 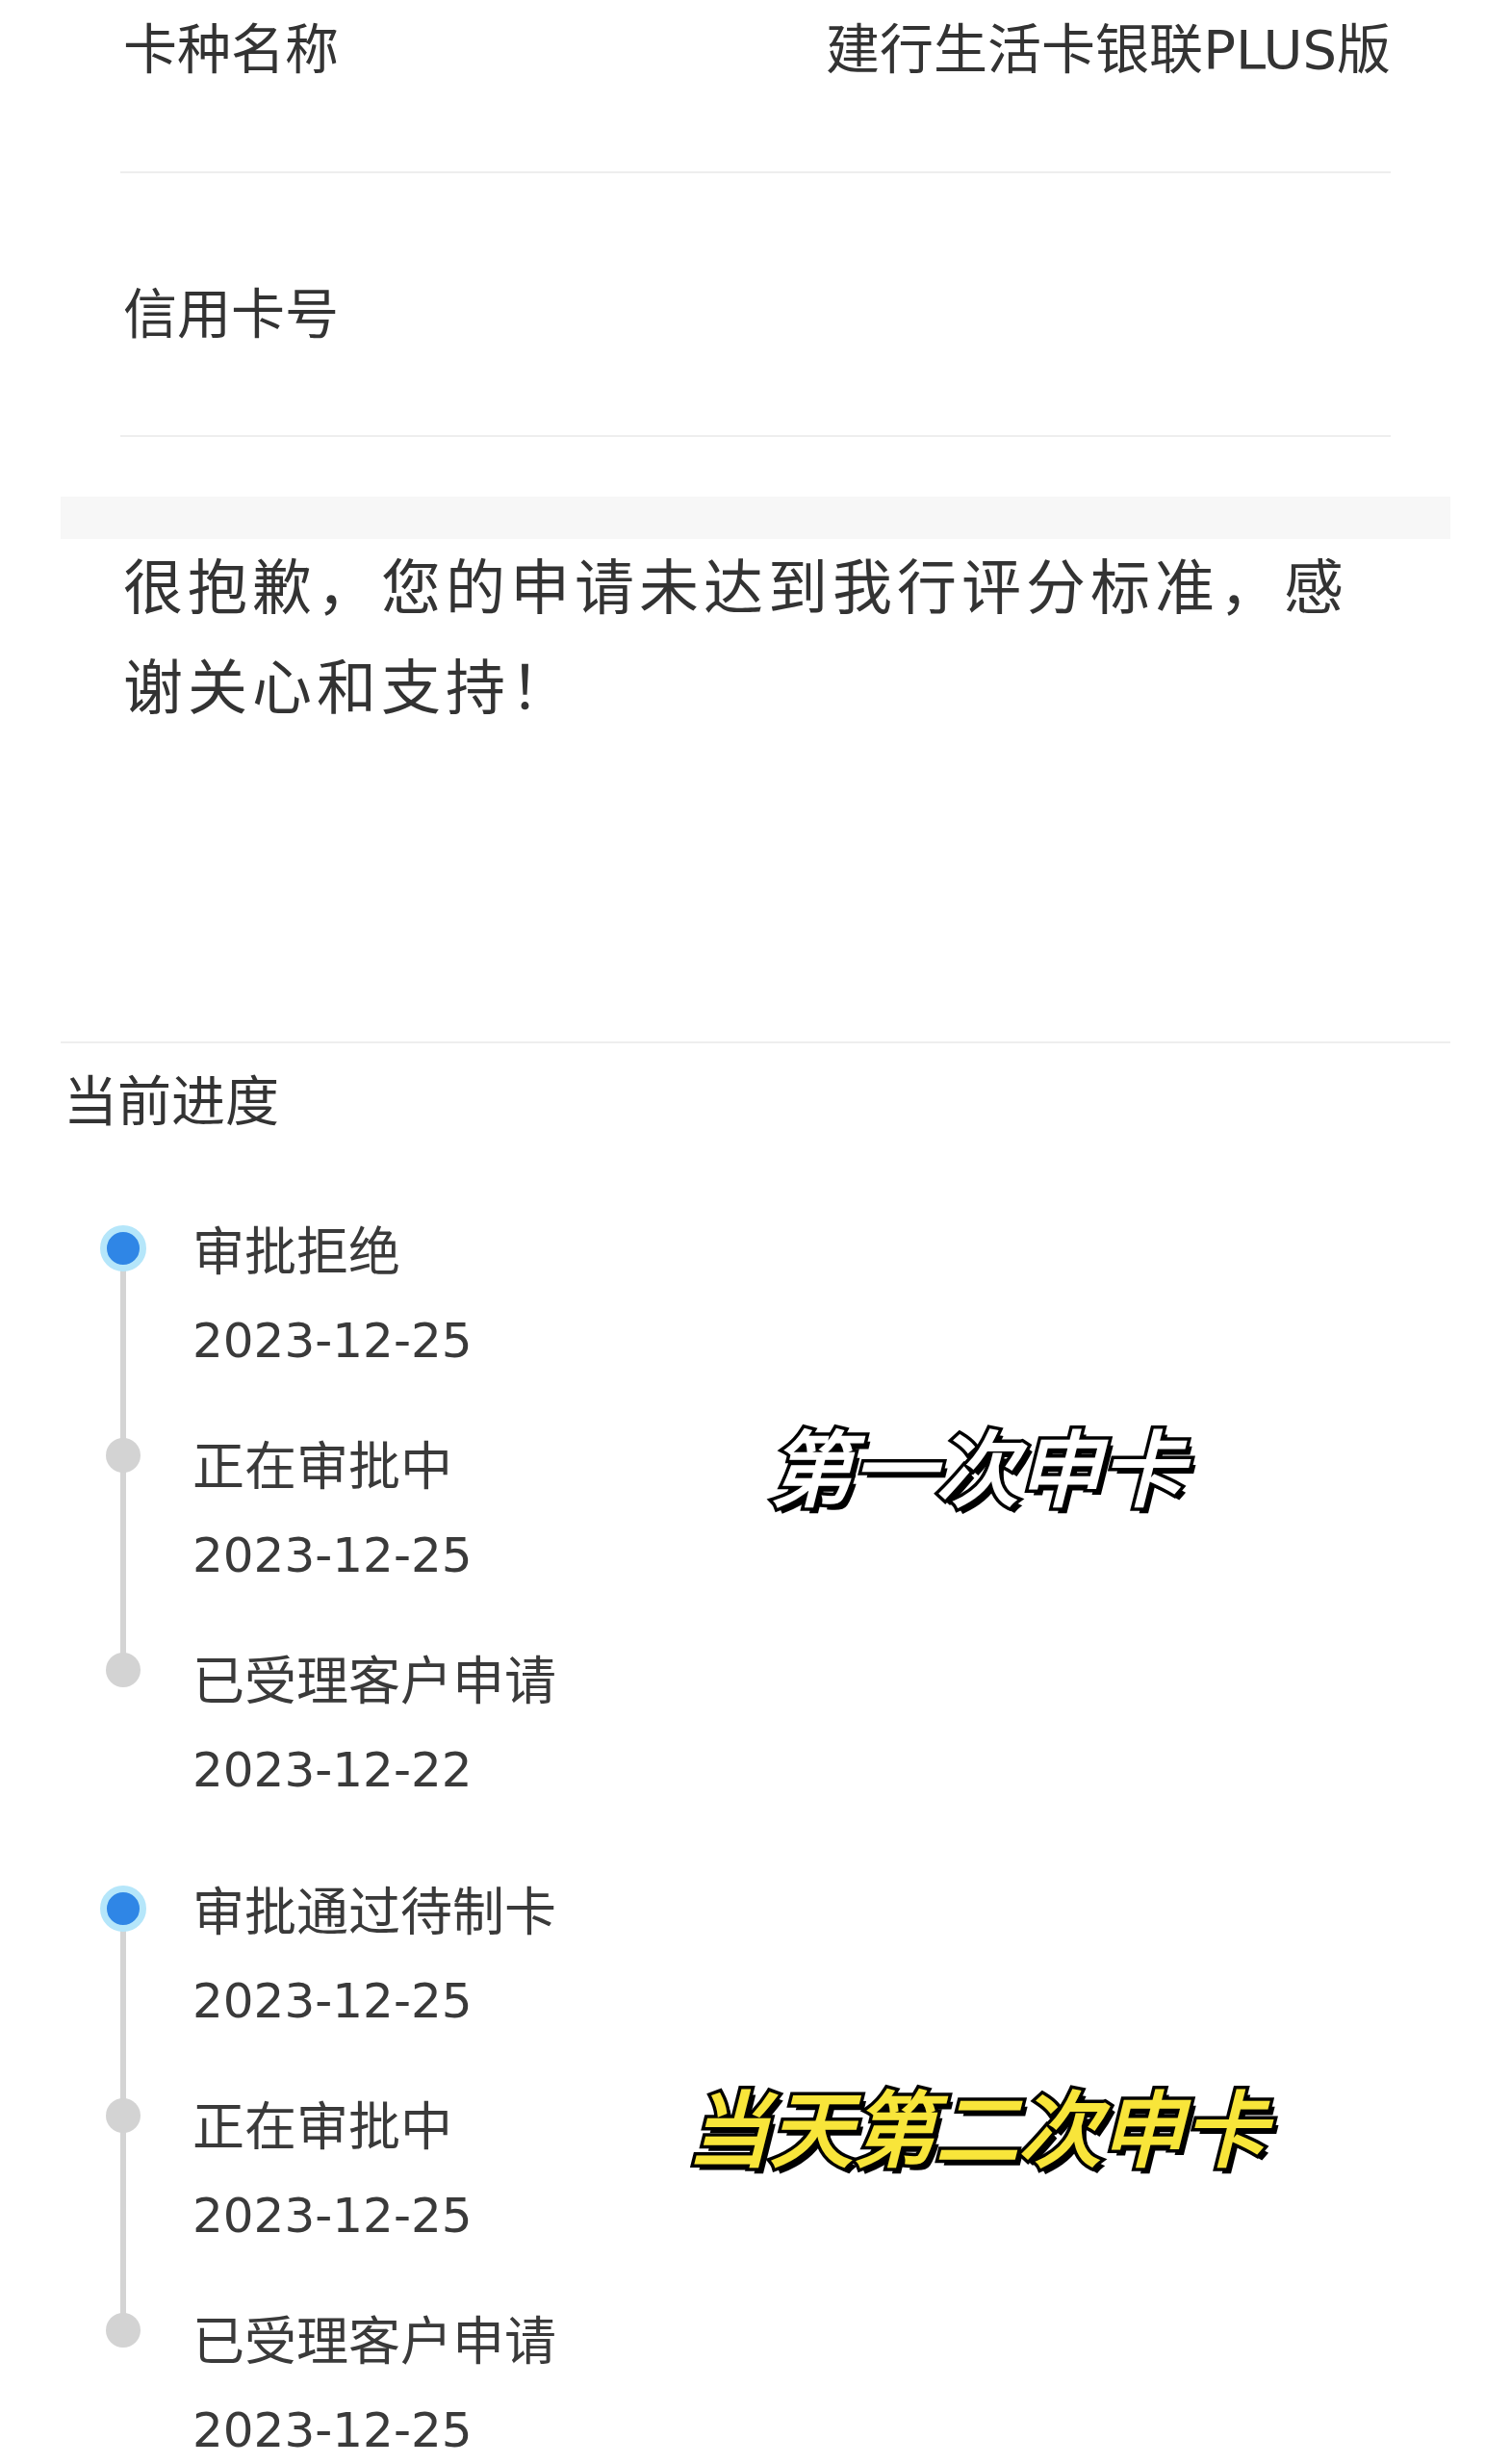 What do you see at coordinates (1108, 50) in the screenshot?
I see `detail-value: 建行生活卡银联PLUS版` at bounding box center [1108, 50].